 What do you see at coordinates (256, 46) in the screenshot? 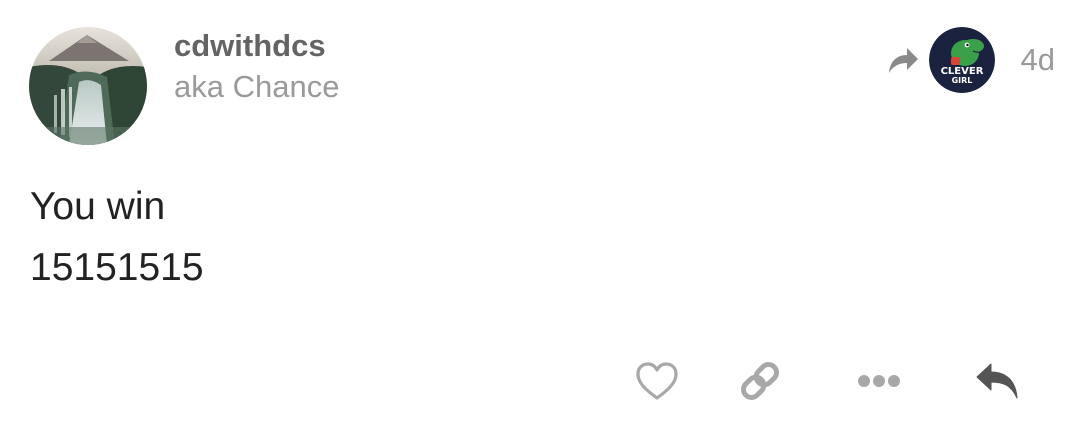
I see `username-link: cdwithdcs` at bounding box center [256, 46].